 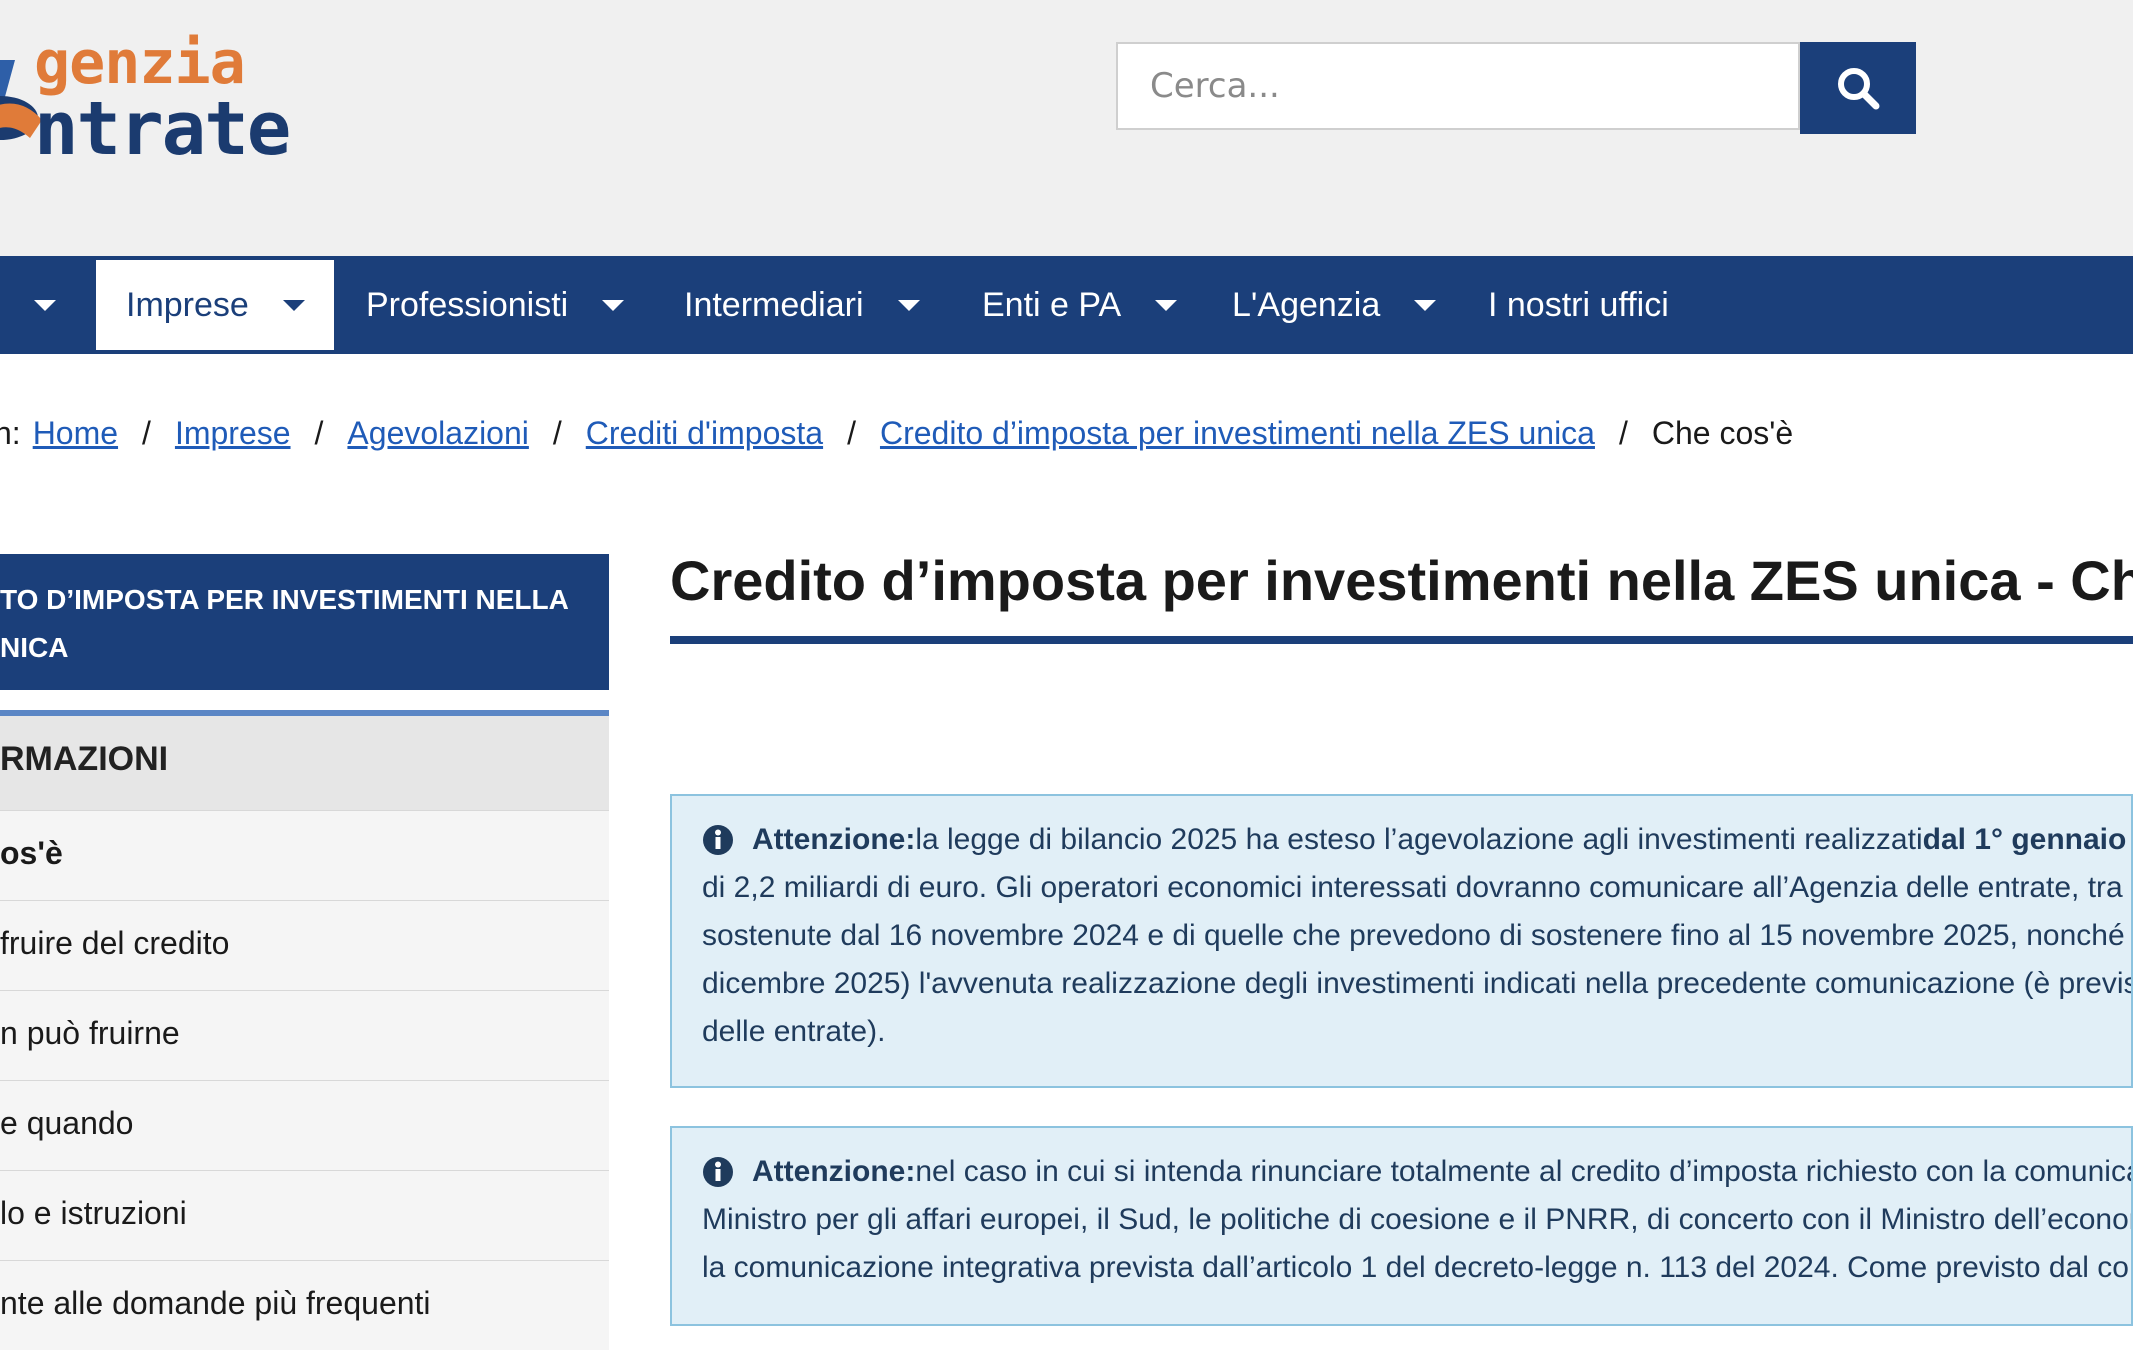 What do you see at coordinates (284, 599) in the screenshot?
I see `sidebar-title-line: TO D’IMPOSTA PER INVESTIMENTI NELLA` at bounding box center [284, 599].